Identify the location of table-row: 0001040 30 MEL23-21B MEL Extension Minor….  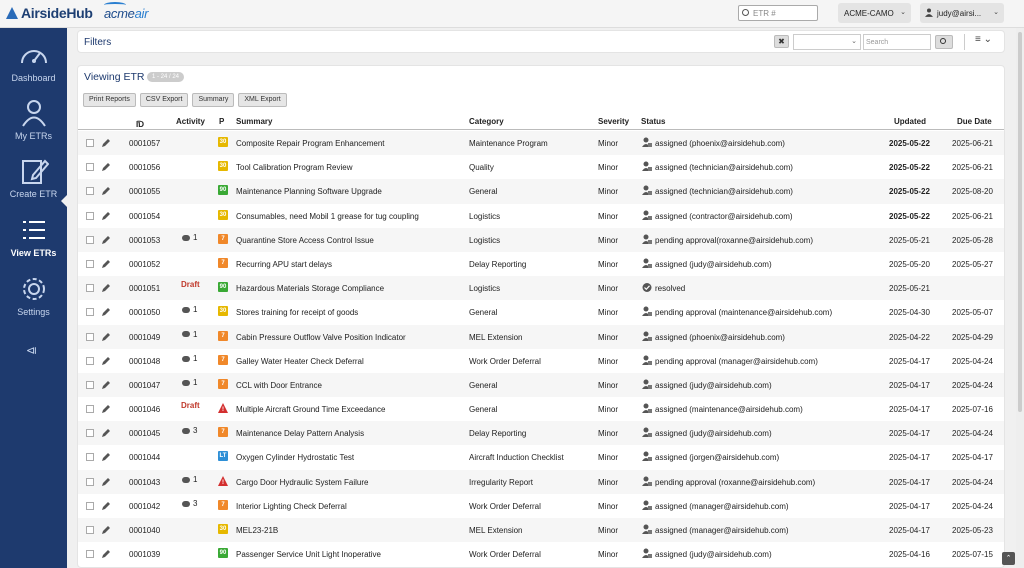
(541, 530).